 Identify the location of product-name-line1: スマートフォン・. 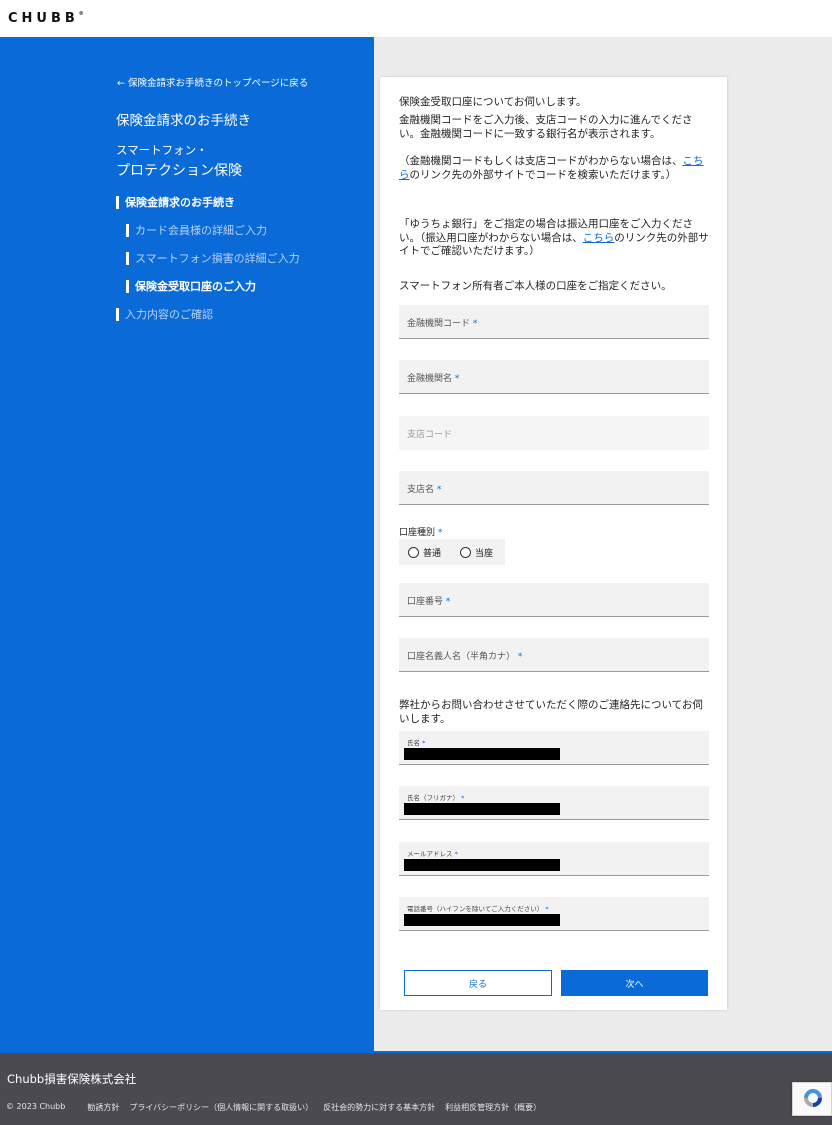
(162, 150).